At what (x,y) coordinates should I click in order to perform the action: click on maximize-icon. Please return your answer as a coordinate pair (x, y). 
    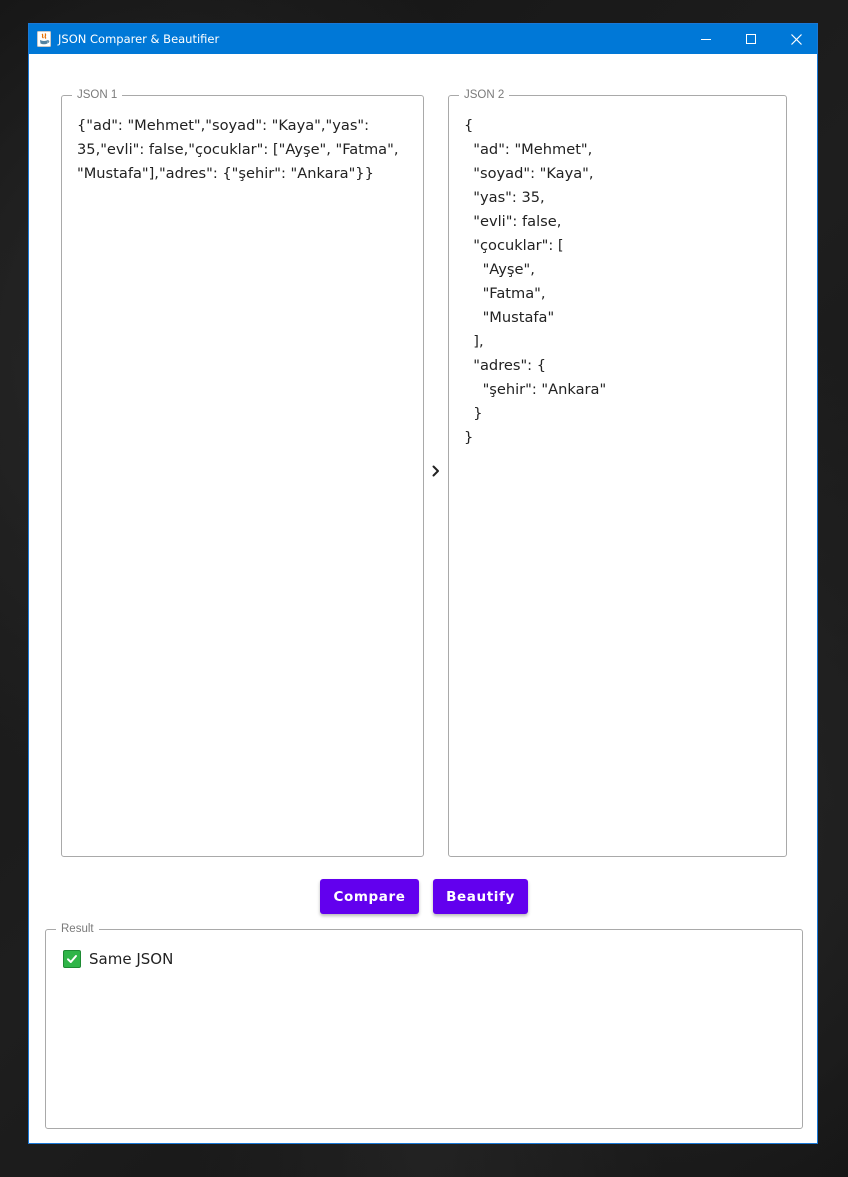
    Looking at the image, I should click on (751, 39).